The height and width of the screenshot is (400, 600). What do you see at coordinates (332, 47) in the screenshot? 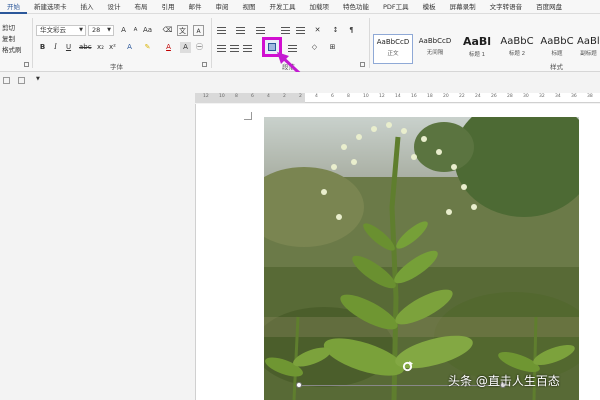
I see `borders-icon: ⊞` at bounding box center [332, 47].